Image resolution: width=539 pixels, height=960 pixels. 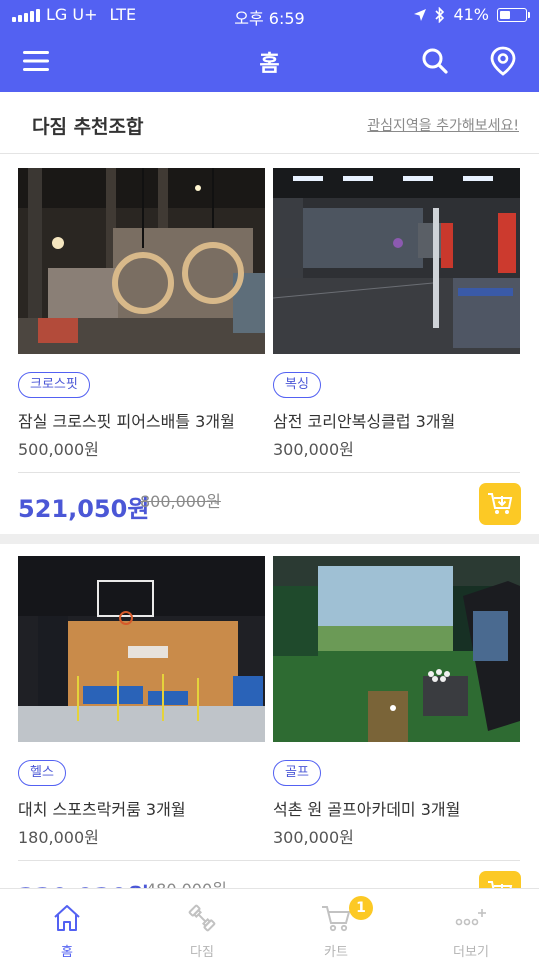 I want to click on dumbbell-icon, so click(x=202, y=918).